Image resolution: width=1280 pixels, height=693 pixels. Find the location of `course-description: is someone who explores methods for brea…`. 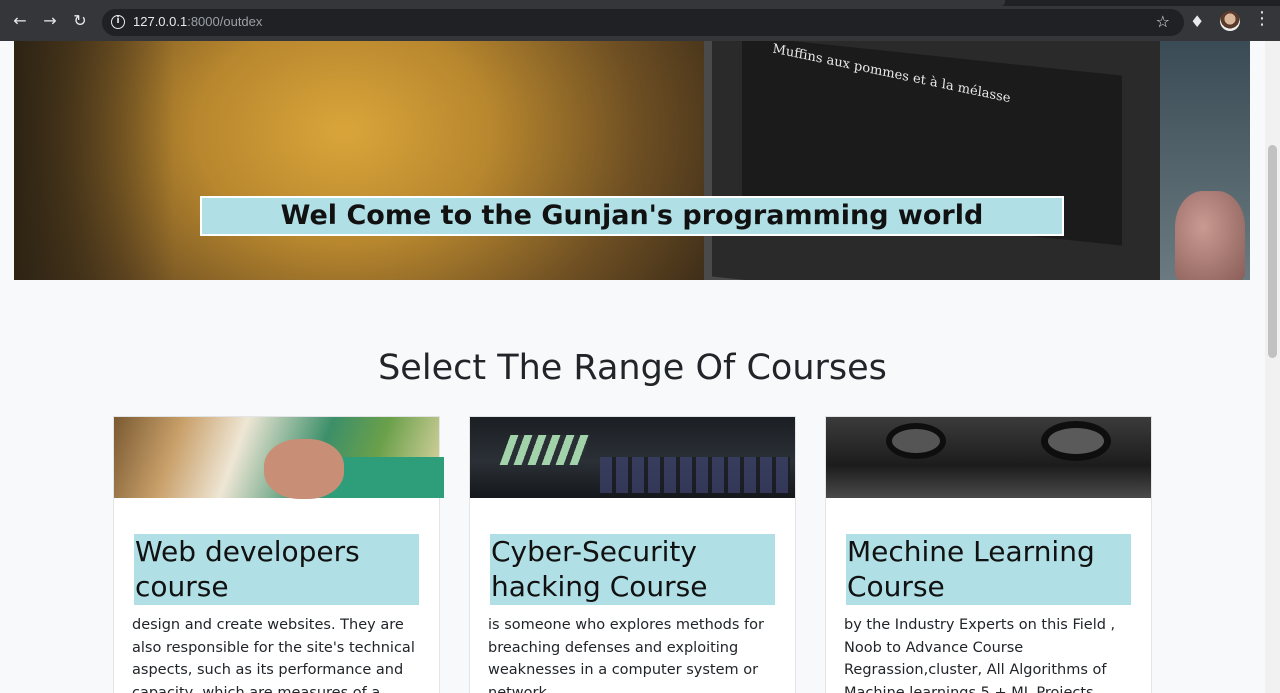

course-description: is someone who explores methods for brea… is located at coordinates (626, 655).